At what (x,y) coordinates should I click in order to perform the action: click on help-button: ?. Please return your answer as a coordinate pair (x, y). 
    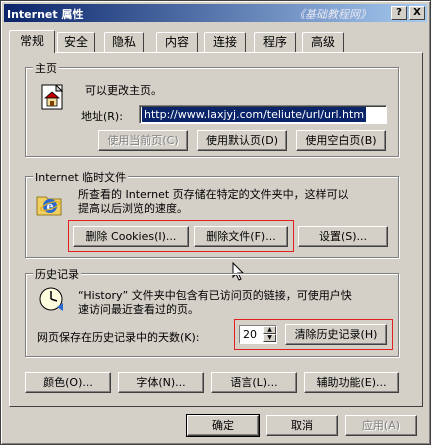
    Looking at the image, I should click on (399, 13).